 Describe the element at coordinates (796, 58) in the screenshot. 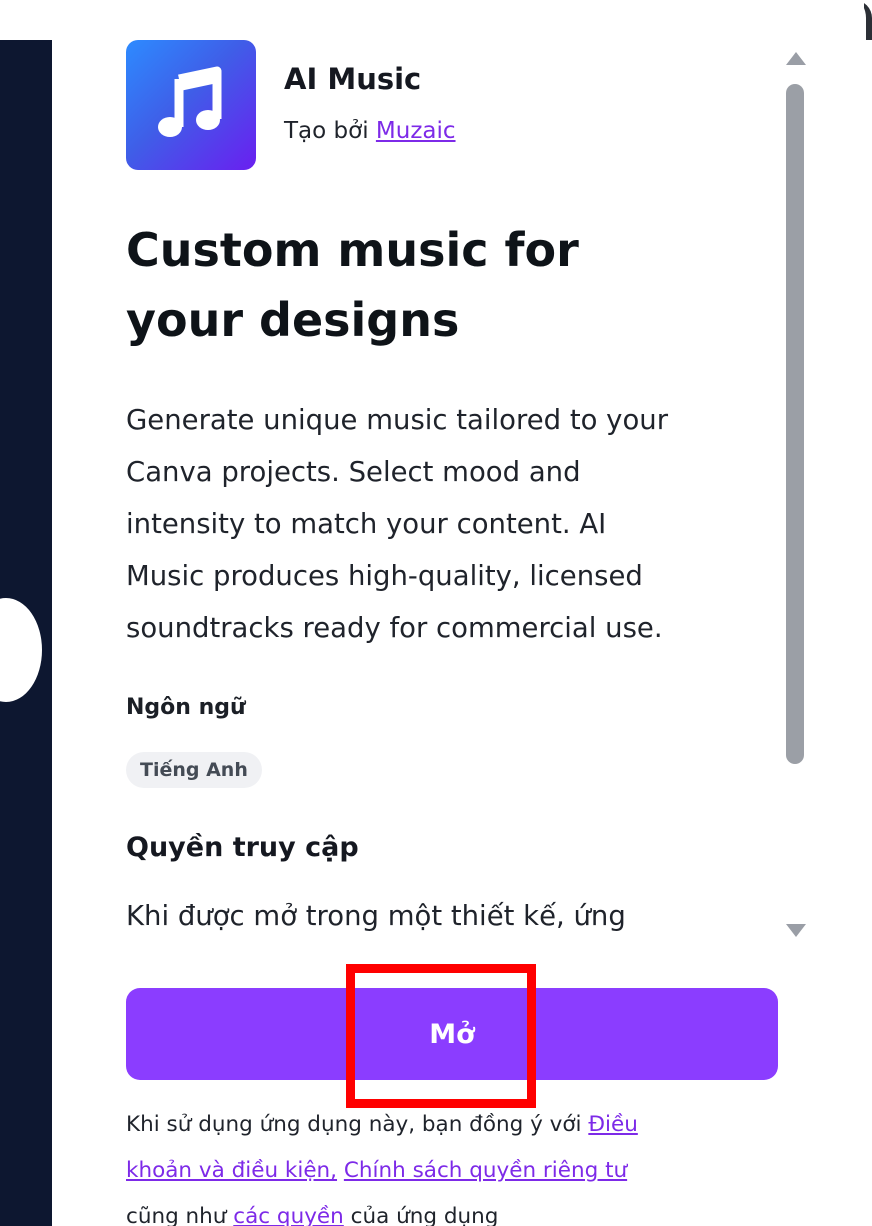

I see `scroll-up-arrow-icon` at that location.